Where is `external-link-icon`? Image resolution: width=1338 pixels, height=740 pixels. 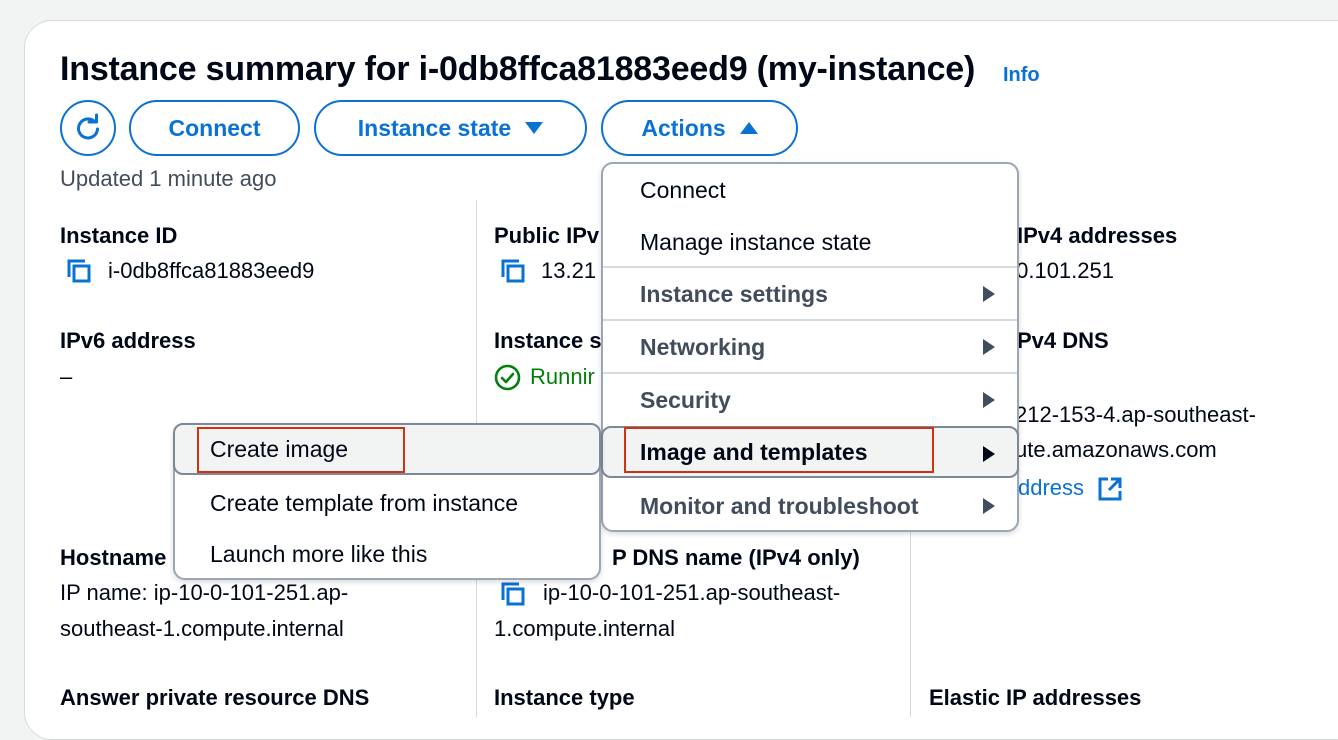 external-link-icon is located at coordinates (1110, 489).